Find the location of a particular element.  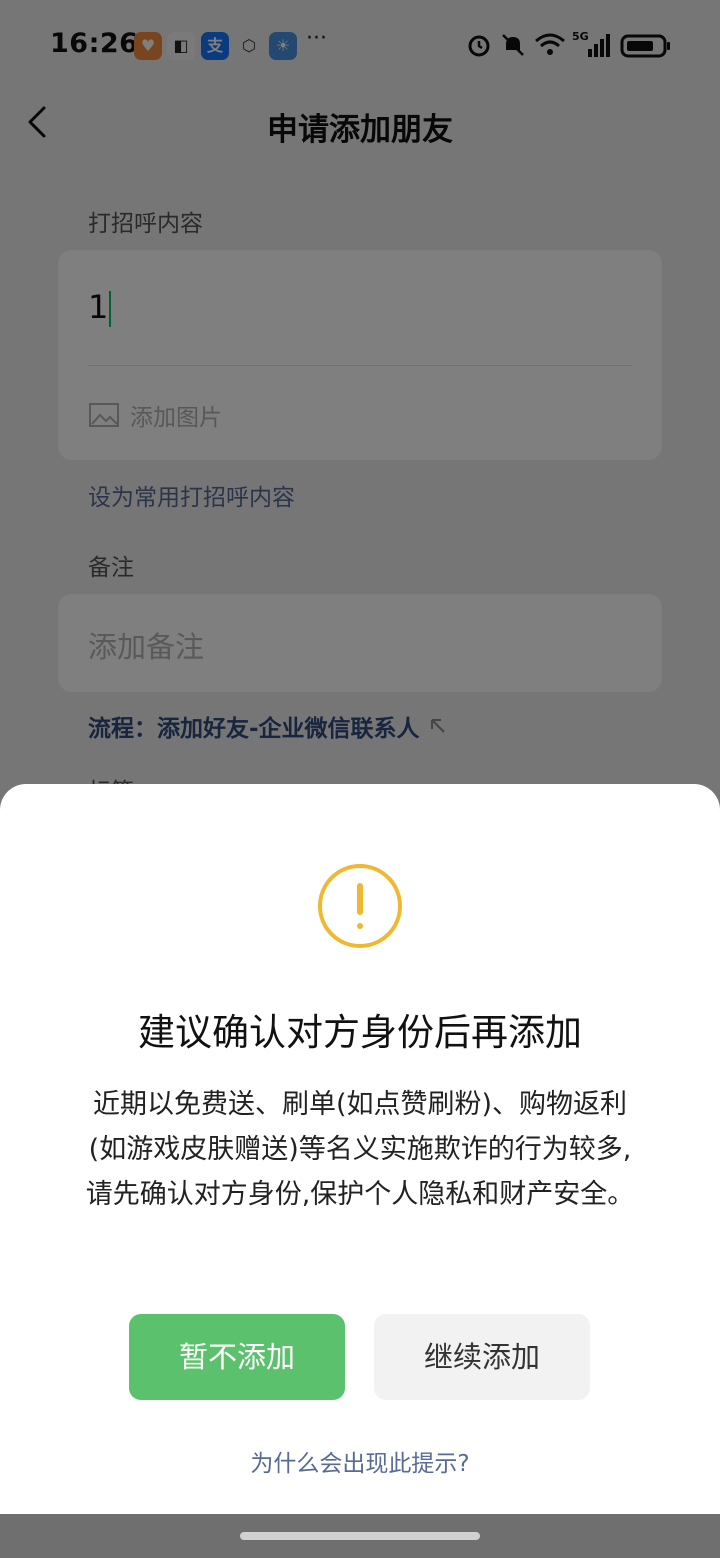

dialog-message-line: 近期以免费送、刷单(如点赞刷粉)、购物返利 is located at coordinates (360, 1104).